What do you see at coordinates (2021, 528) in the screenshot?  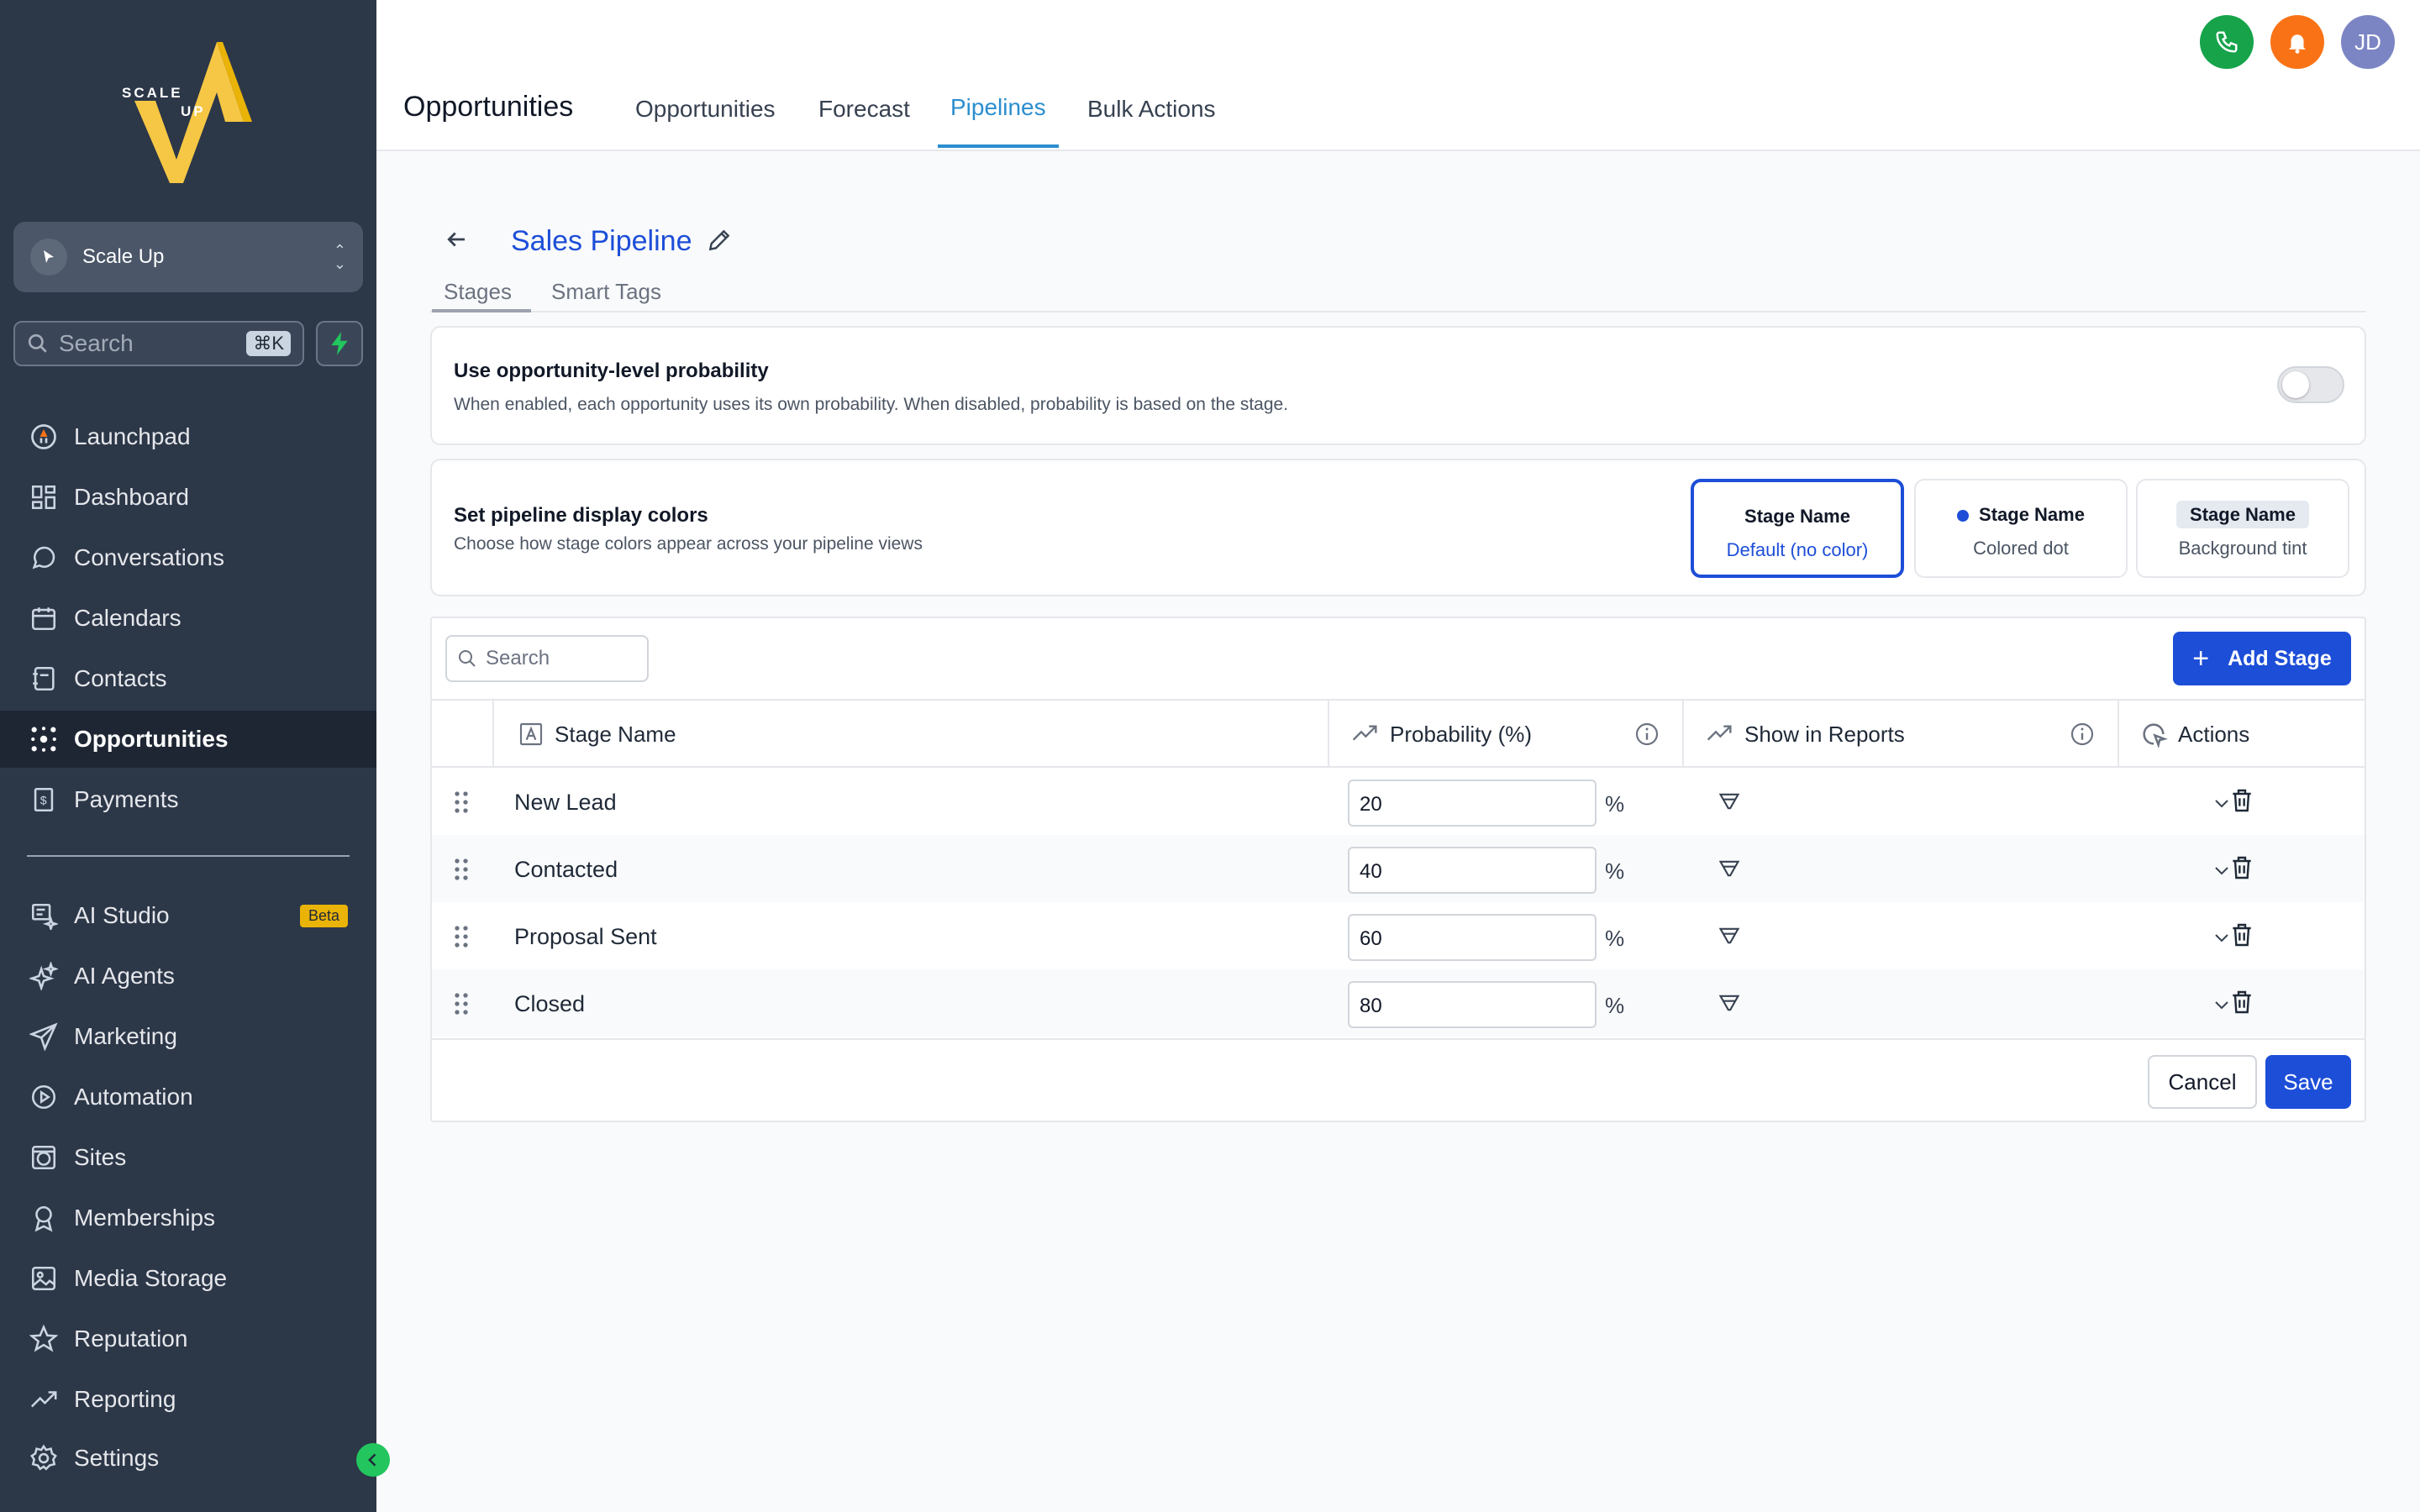 I see `color-option-colored-dot: Stage Name Colored dot` at bounding box center [2021, 528].